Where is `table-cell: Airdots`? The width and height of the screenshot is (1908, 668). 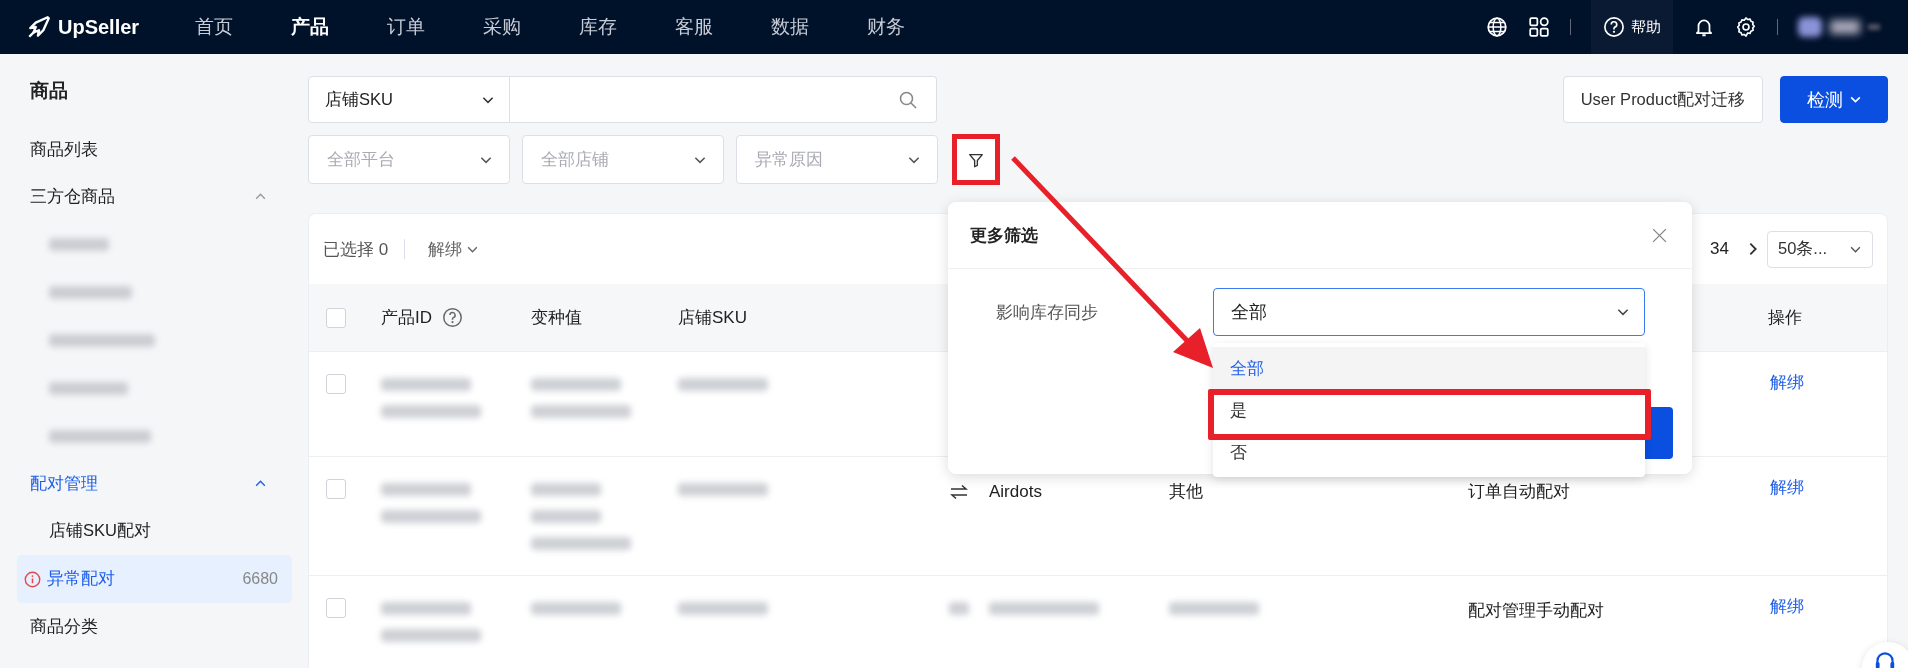
table-cell: Airdots is located at coordinates (1015, 491).